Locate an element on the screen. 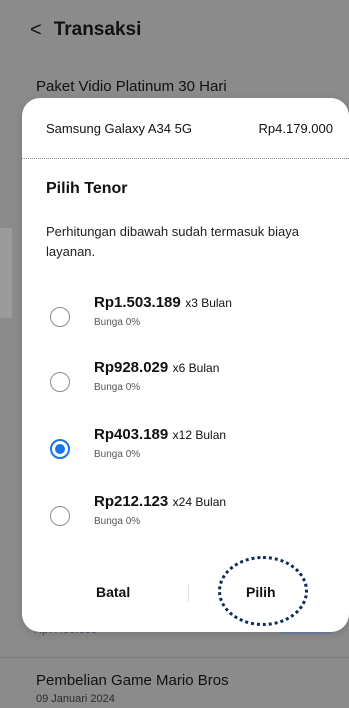 The image size is (349, 708). background-side-panel is located at coordinates (6, 273).